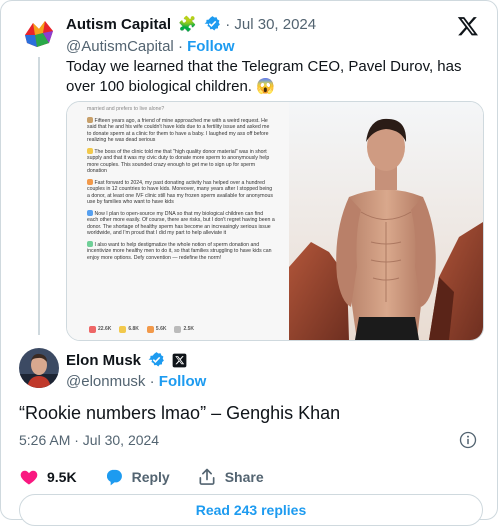  What do you see at coordinates (114, 477) in the screenshot?
I see `reply-icon` at bounding box center [114, 477].